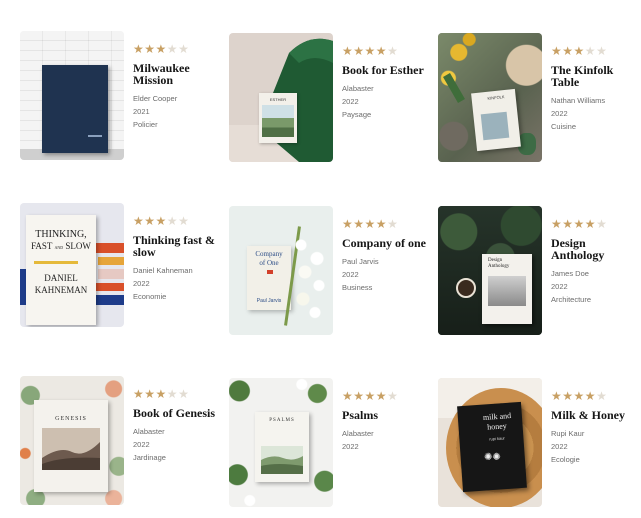 Image resolution: width=641 pixels, height=518 pixels. Describe the element at coordinates (570, 273) in the screenshot. I see `book-author: James Doe` at that location.